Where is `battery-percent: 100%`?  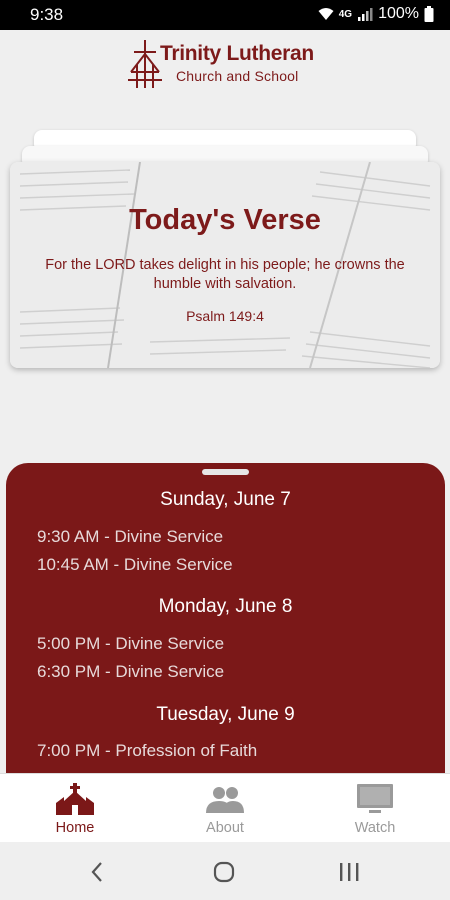
battery-percent: 100% is located at coordinates (398, 13).